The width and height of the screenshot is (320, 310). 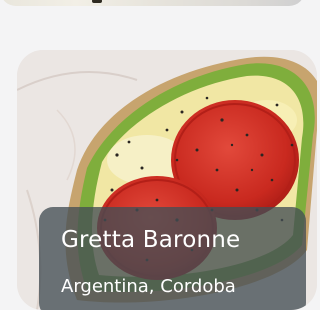 What do you see at coordinates (97, 1) in the screenshot?
I see `food-detail` at bounding box center [97, 1].